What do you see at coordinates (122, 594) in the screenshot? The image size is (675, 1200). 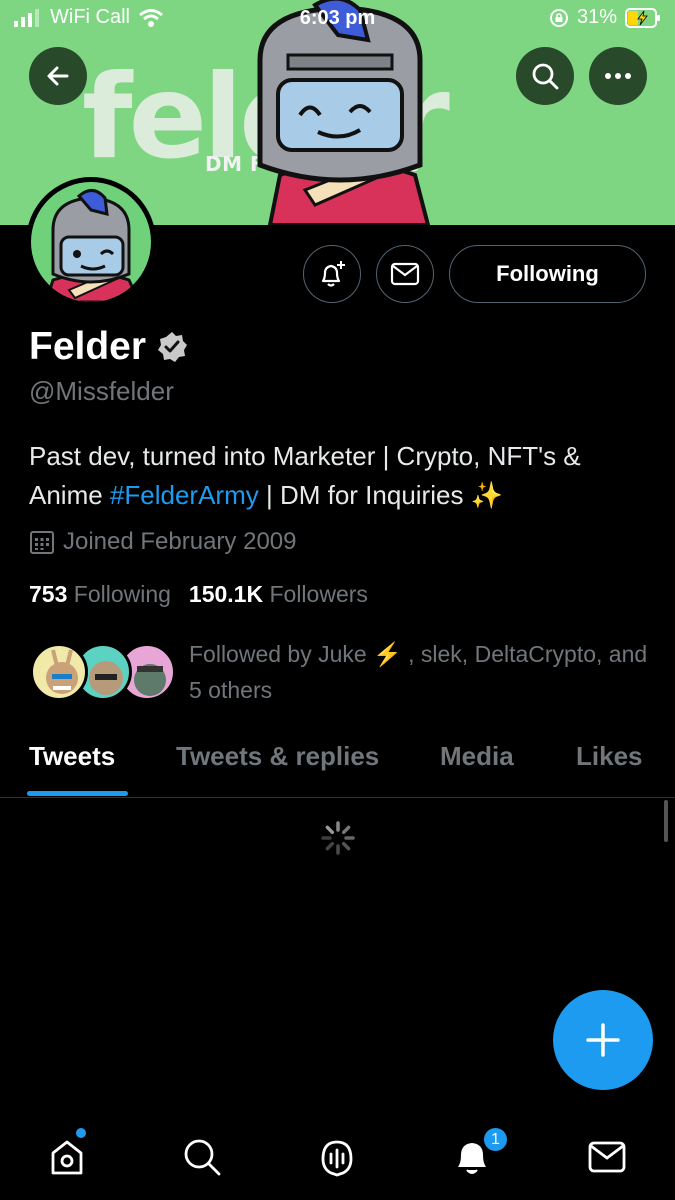 I see `following-label: Following` at bounding box center [122, 594].